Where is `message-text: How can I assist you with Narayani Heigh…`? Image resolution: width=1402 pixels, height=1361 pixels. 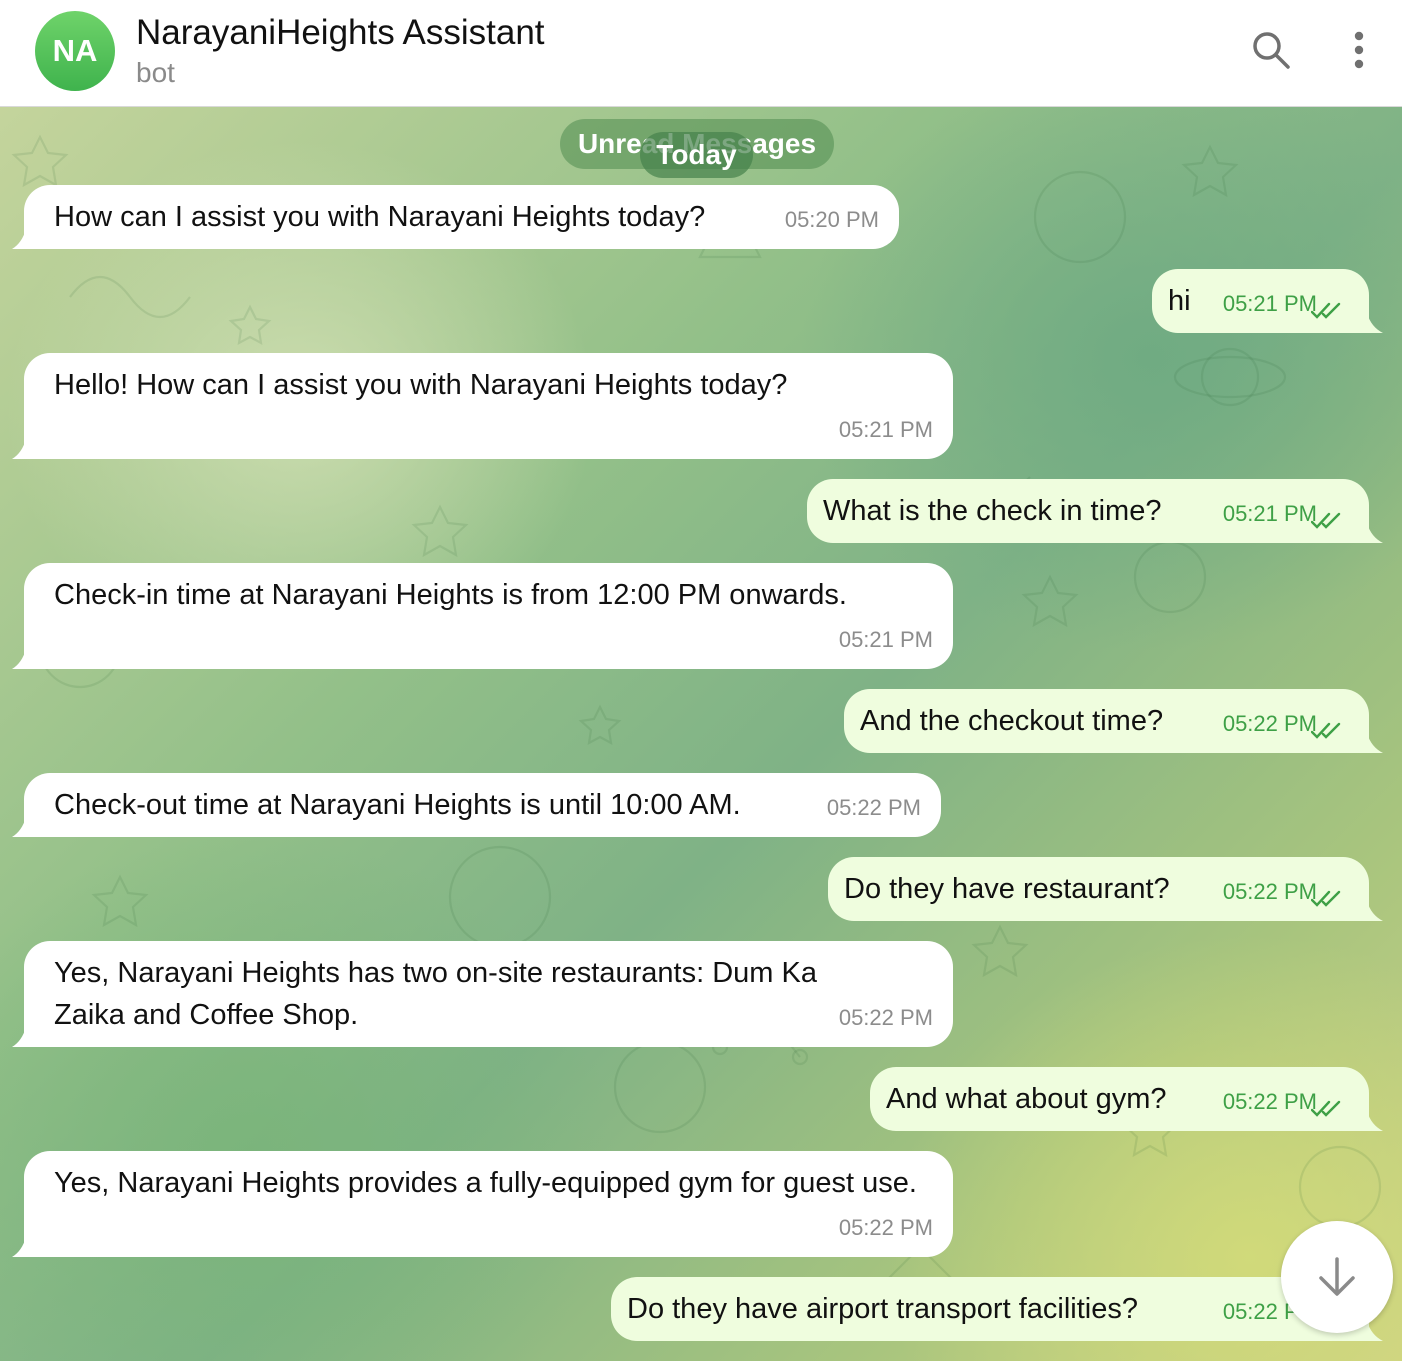
message-text: How can I assist you with Narayani Heigh… is located at coordinates (380, 217).